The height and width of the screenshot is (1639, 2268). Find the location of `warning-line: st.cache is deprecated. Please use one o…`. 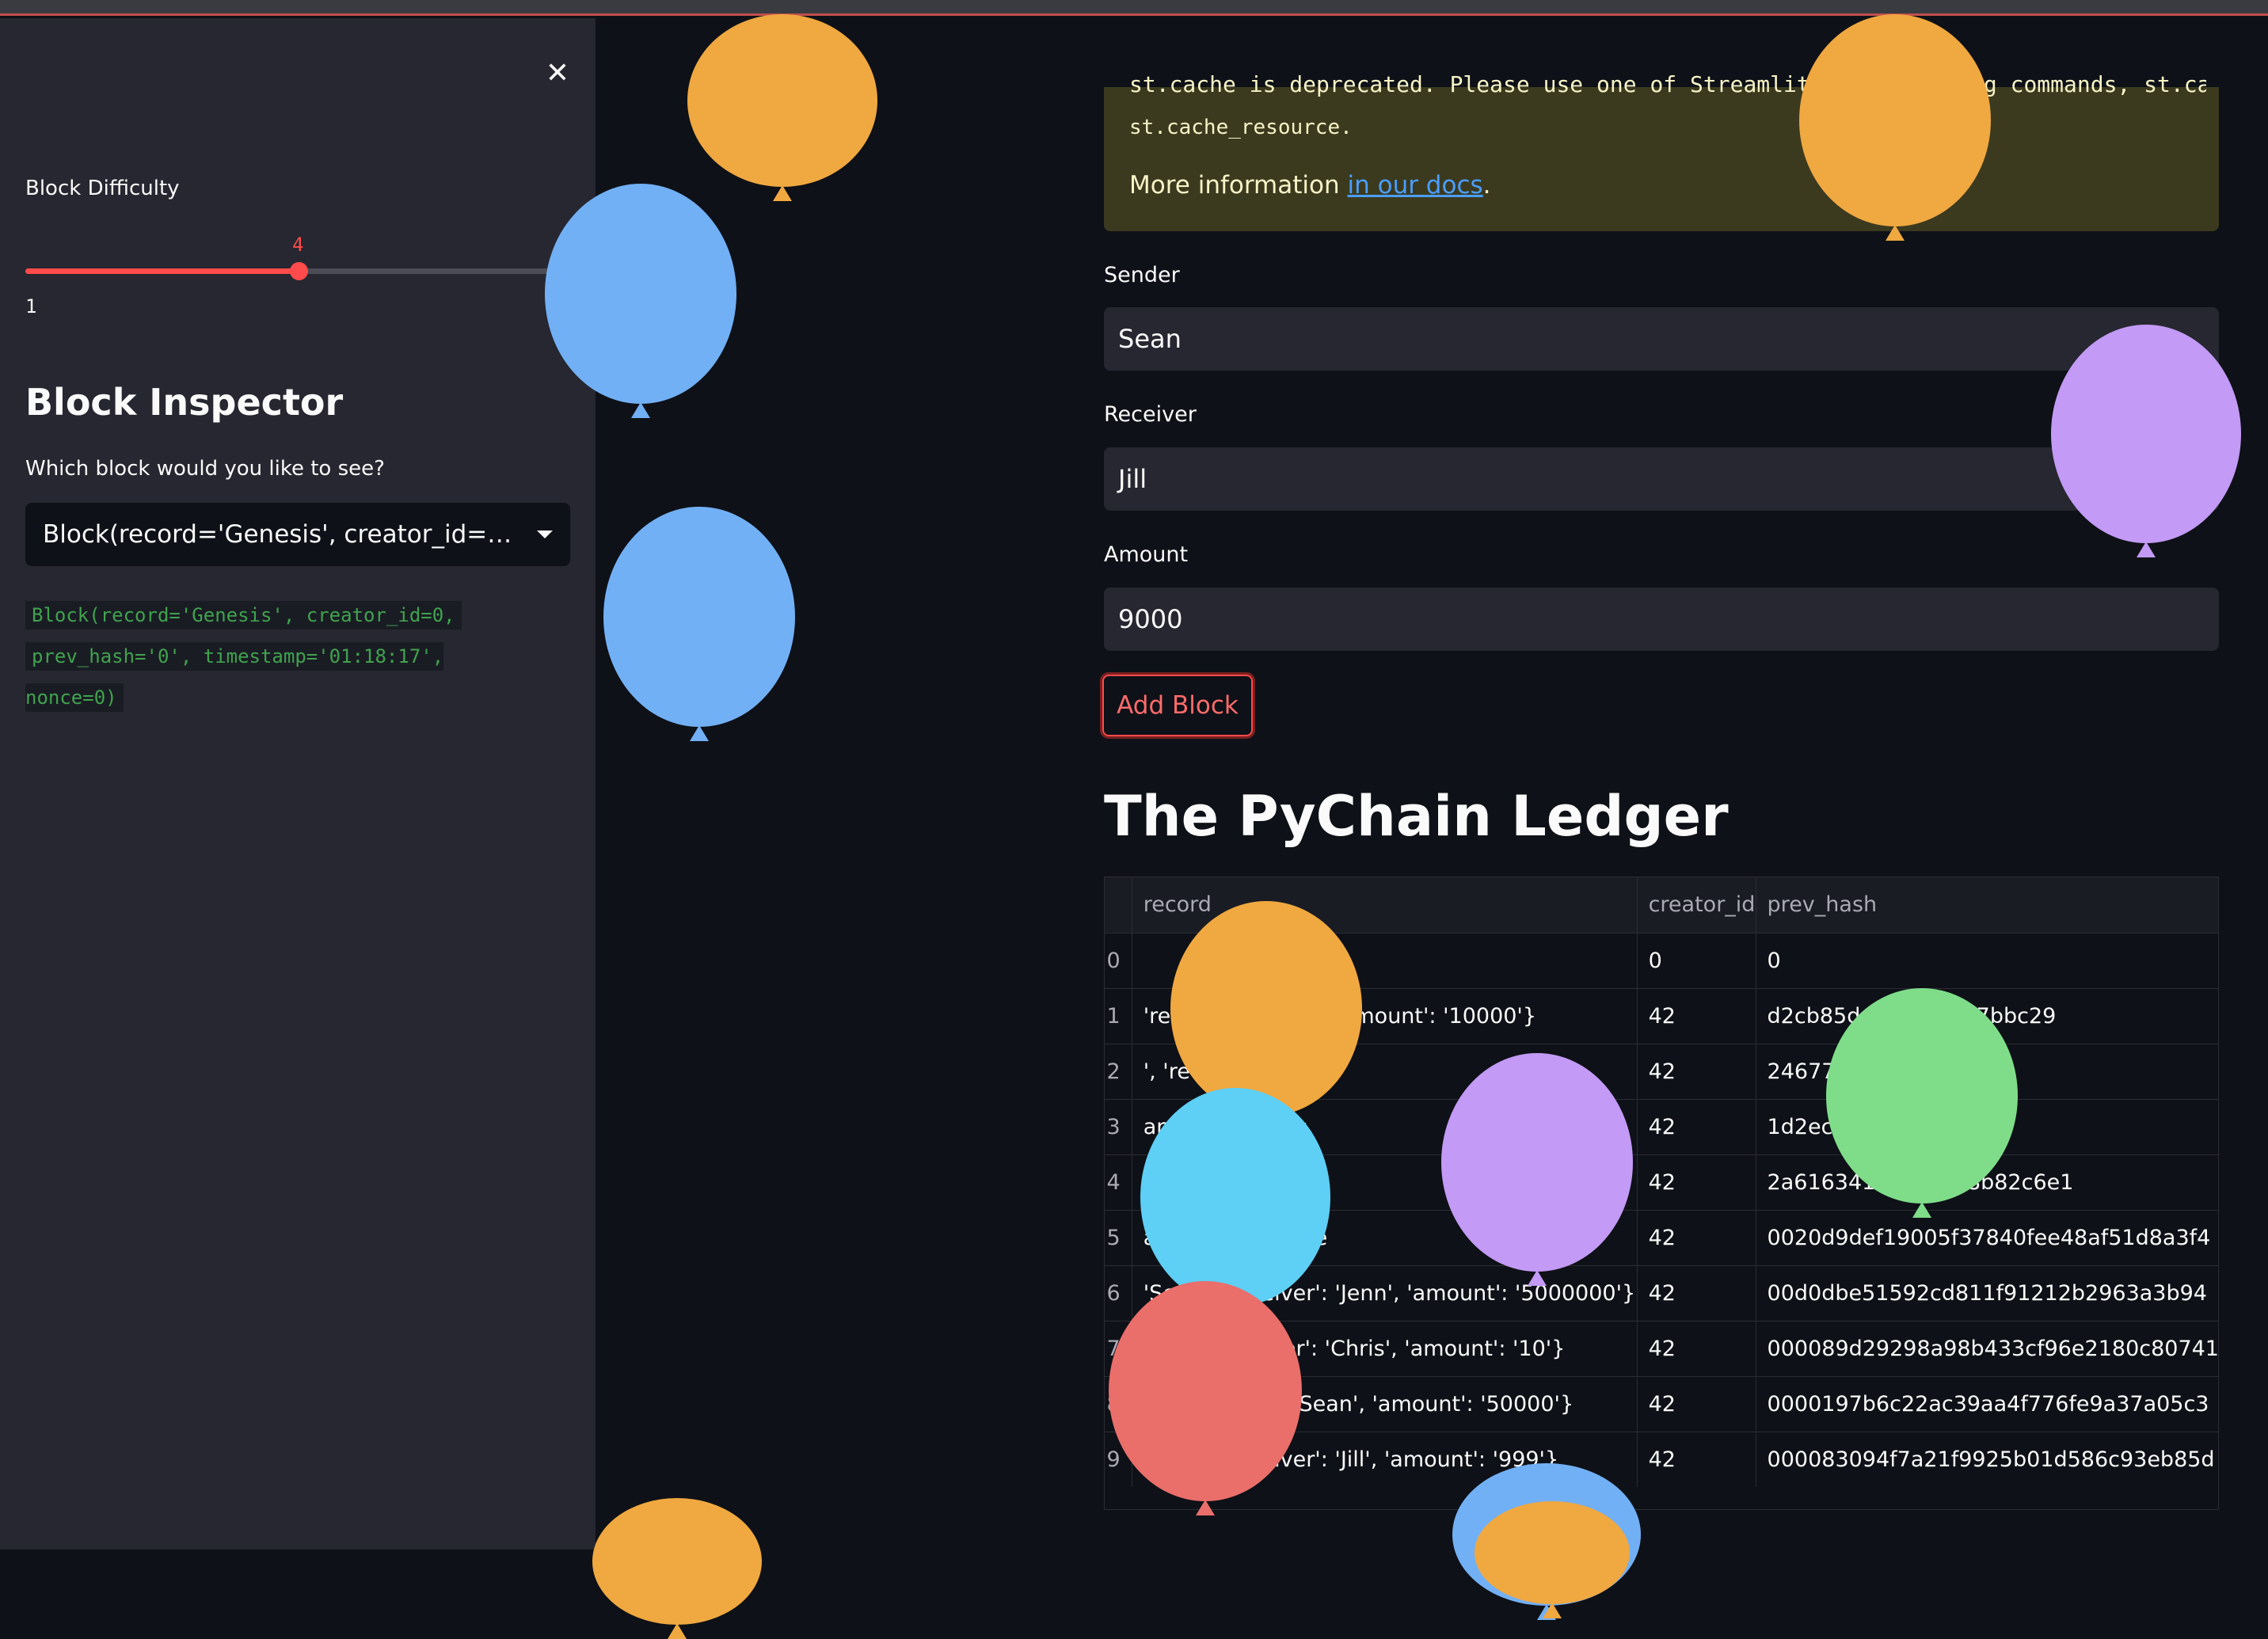

warning-line: st.cache is deprecated. Please use one o… is located at coordinates (1667, 84).